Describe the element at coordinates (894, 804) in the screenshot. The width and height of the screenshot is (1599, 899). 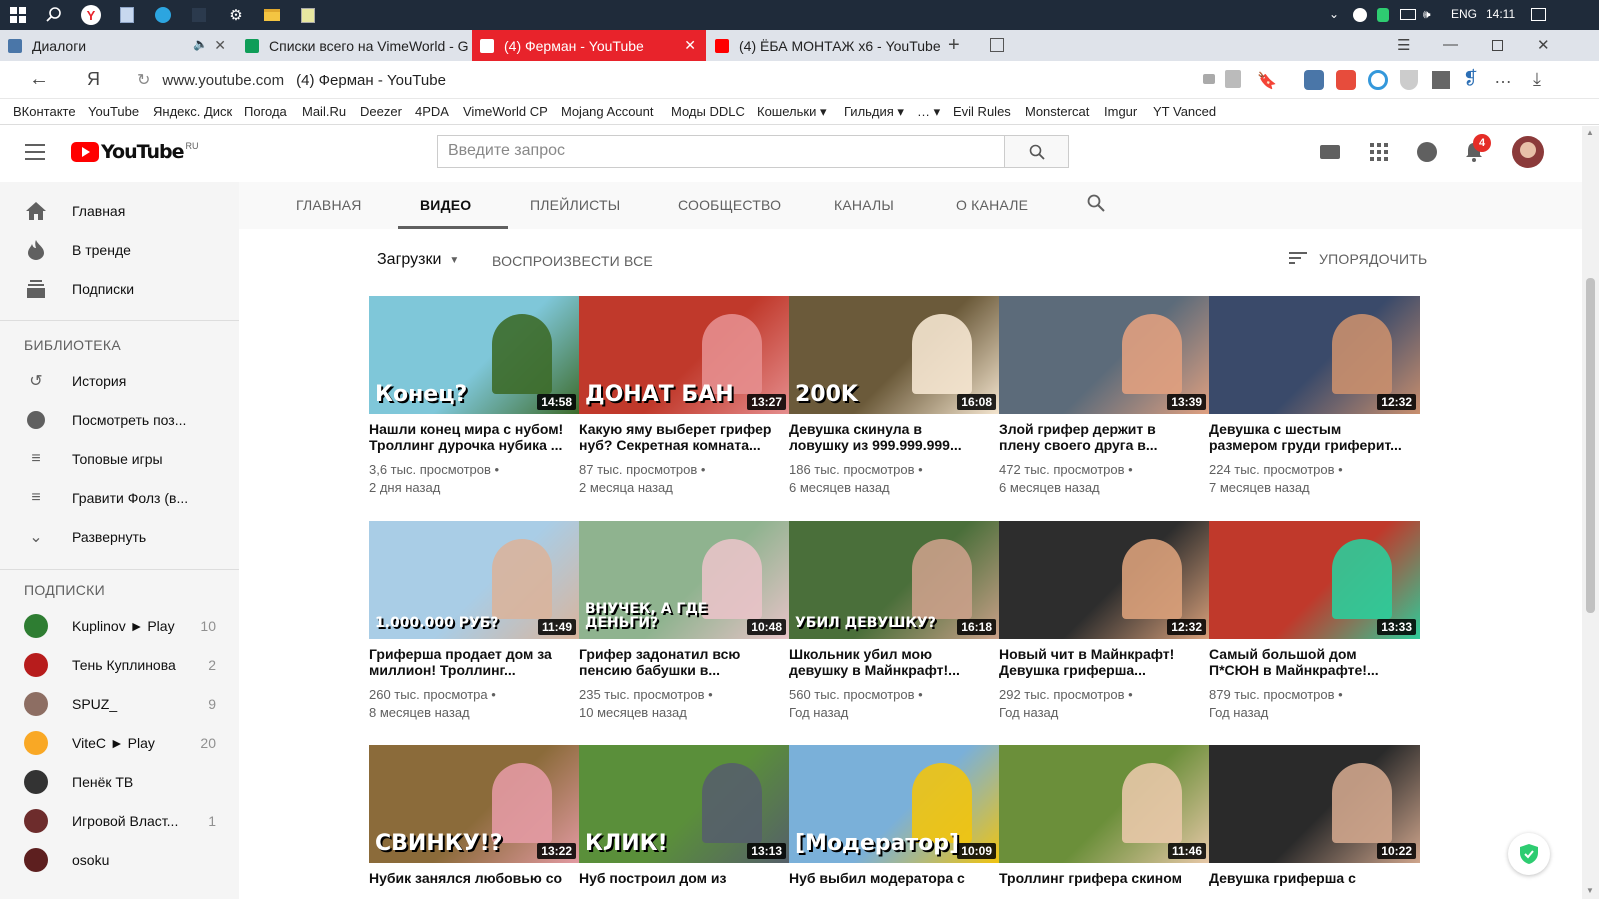
I see `video-thumbnail: [Модератор] 10:09` at that location.